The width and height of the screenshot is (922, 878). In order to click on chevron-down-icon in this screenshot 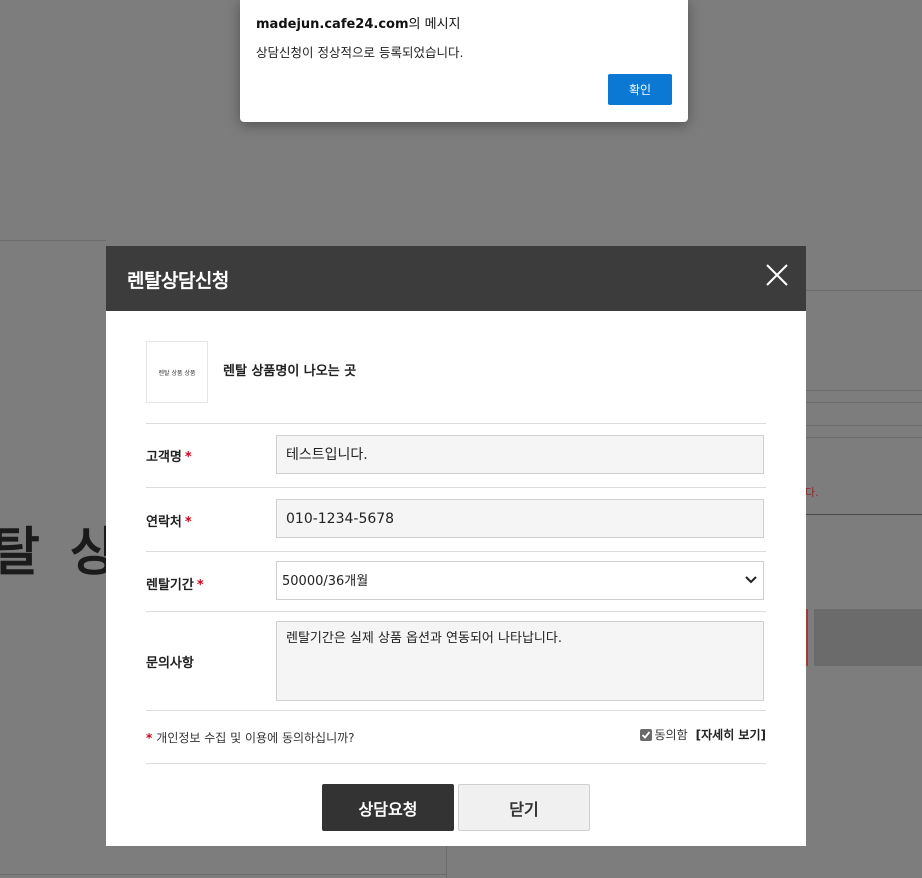, I will do `click(751, 580)`.